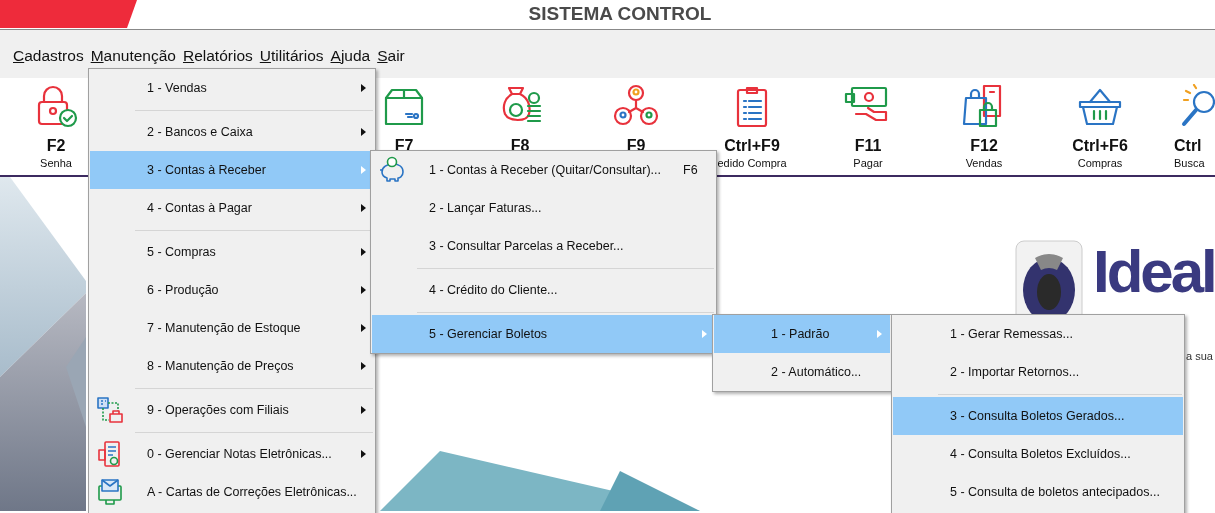 This screenshot has width=1215, height=513. Describe the element at coordinates (1186, 126) in the screenshot. I see `toolbar-button: Ctrl Busca` at that location.